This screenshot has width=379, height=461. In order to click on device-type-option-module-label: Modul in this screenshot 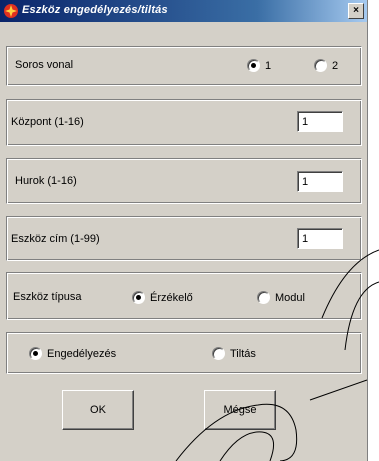, I will do `click(290, 297)`.